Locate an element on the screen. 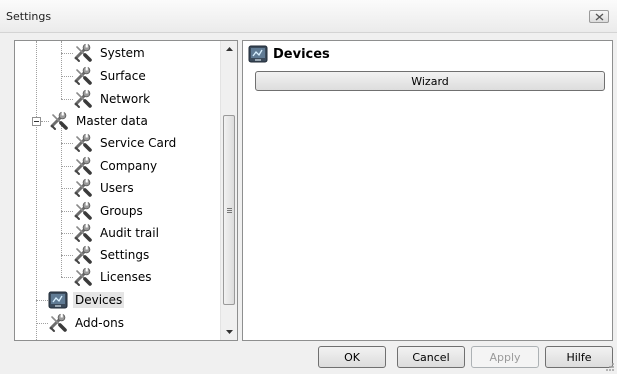 Image resolution: width=617 pixels, height=374 pixels. tree-item-network: Network is located at coordinates (112, 99).